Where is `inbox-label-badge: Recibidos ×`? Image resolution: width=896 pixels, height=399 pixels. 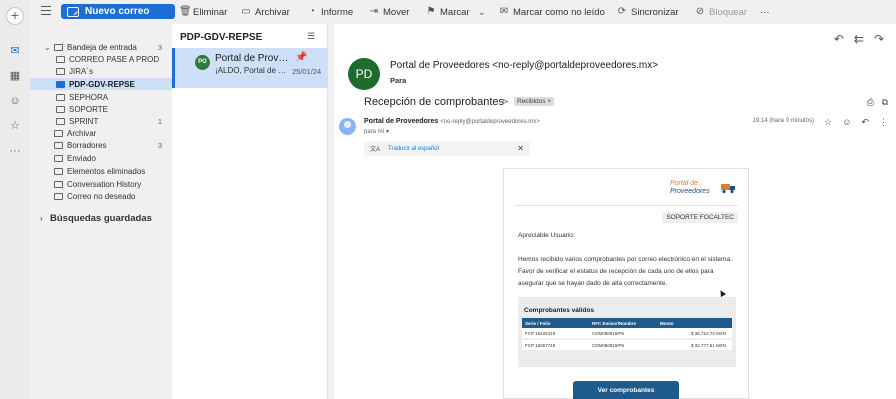 inbox-label-badge: Recibidos × is located at coordinates (534, 101).